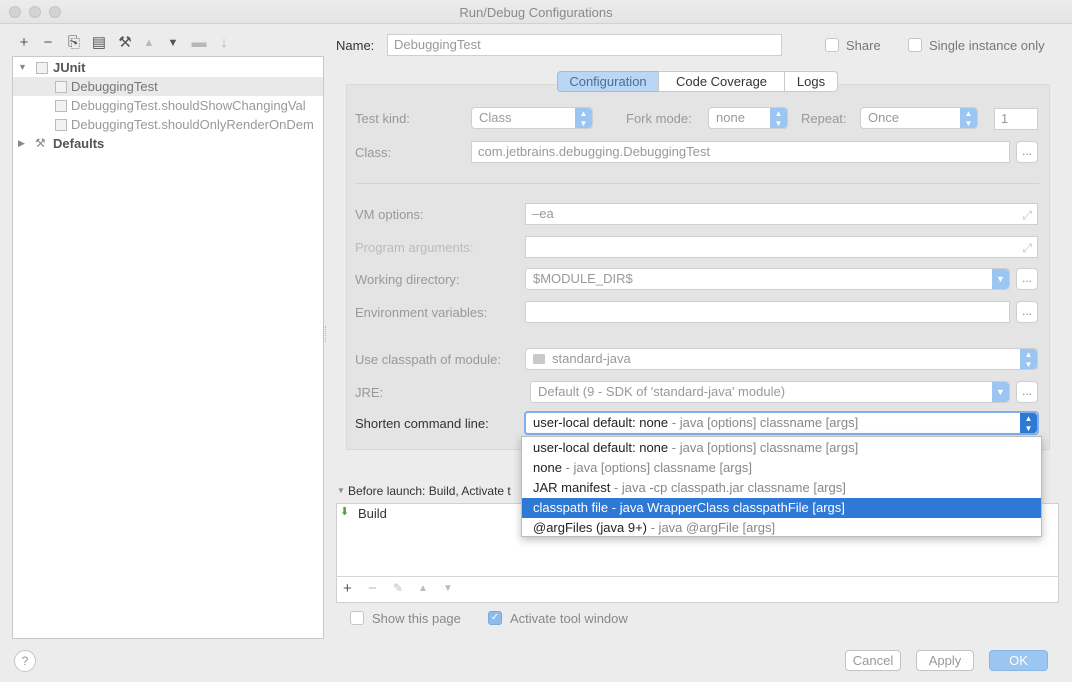 This screenshot has width=1072, height=682. I want to click on repeat-value: Once, so click(884, 117).